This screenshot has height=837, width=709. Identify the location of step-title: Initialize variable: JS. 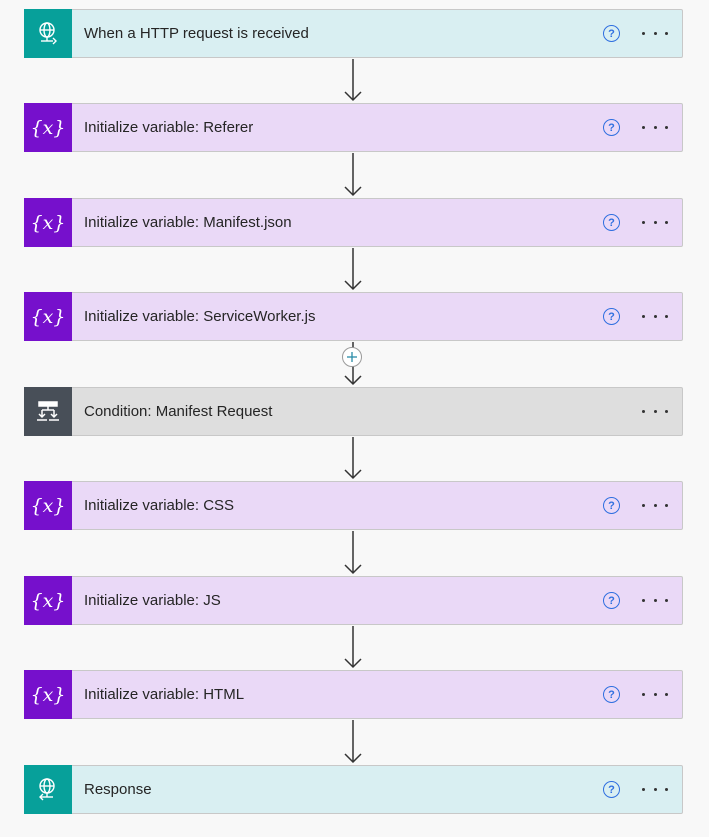
(152, 600).